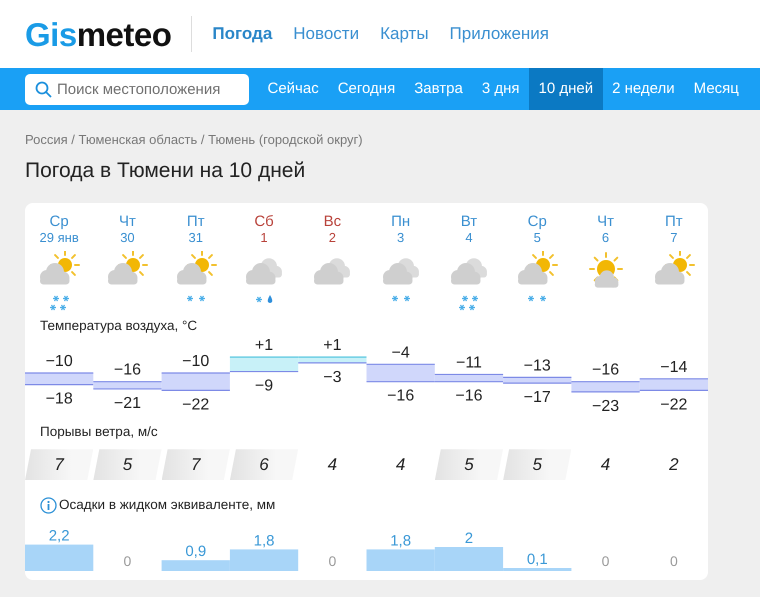 Image resolution: width=760 pixels, height=597 pixels. What do you see at coordinates (264, 221) in the screenshot?
I see `weekday-label: Сб` at bounding box center [264, 221].